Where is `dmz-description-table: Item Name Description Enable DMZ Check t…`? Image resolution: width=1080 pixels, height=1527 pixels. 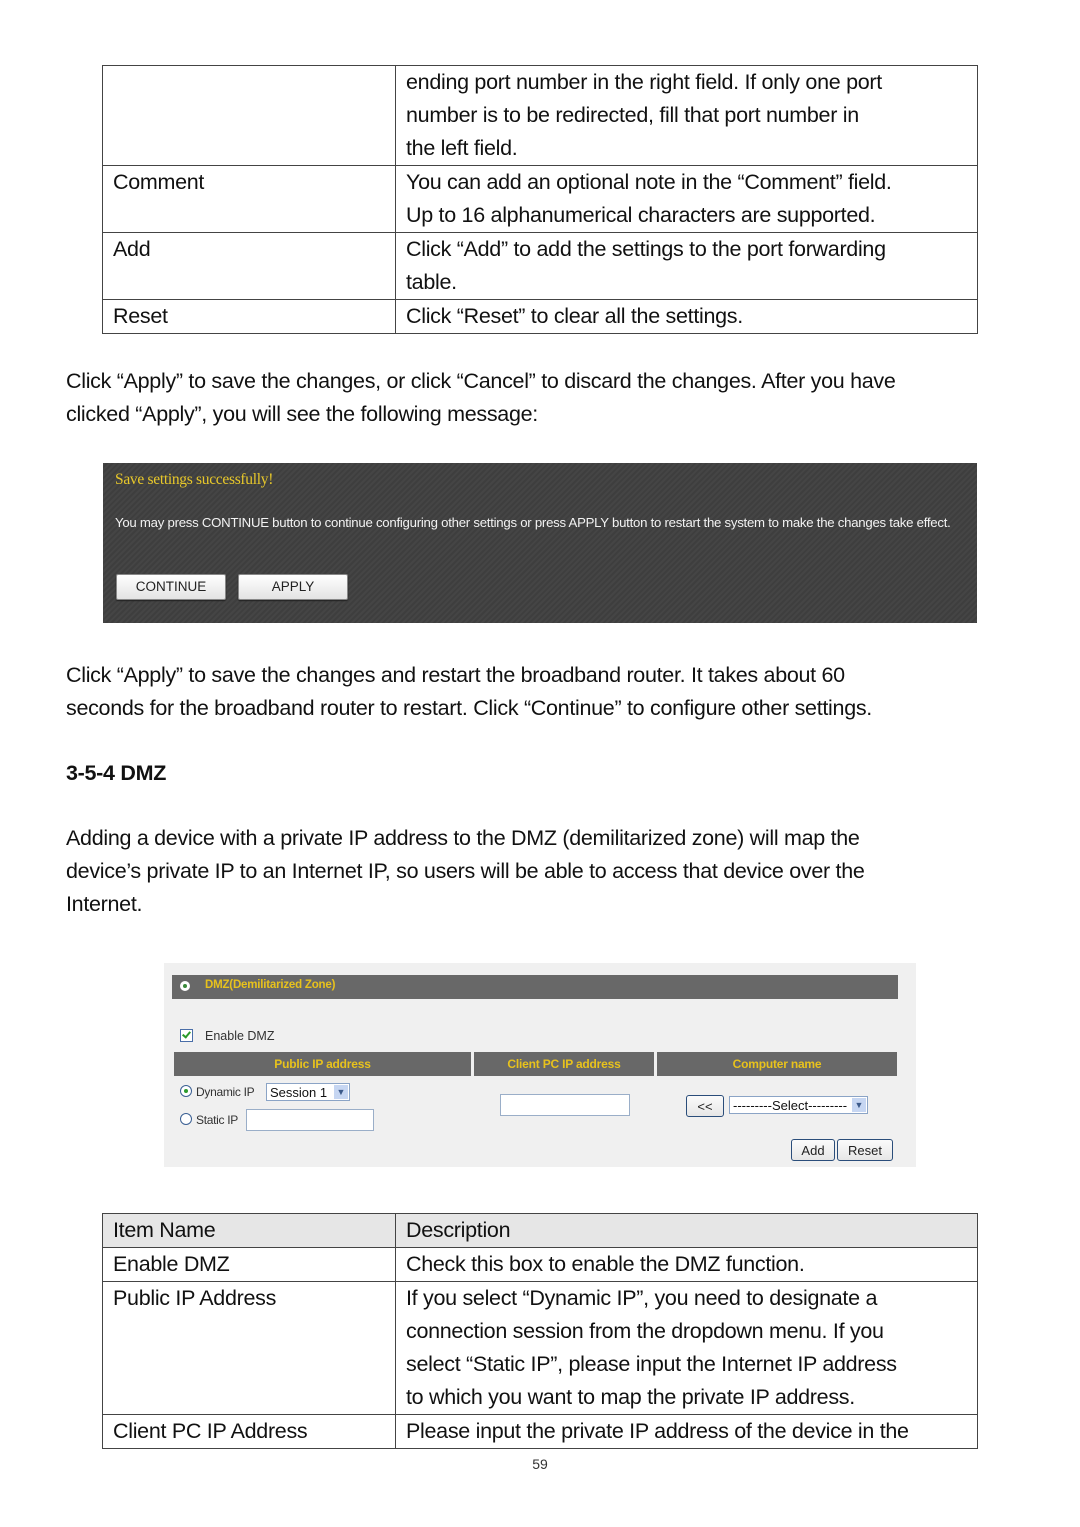
dmz-description-table: Item Name Description Enable DMZ Check t… is located at coordinates (540, 1331).